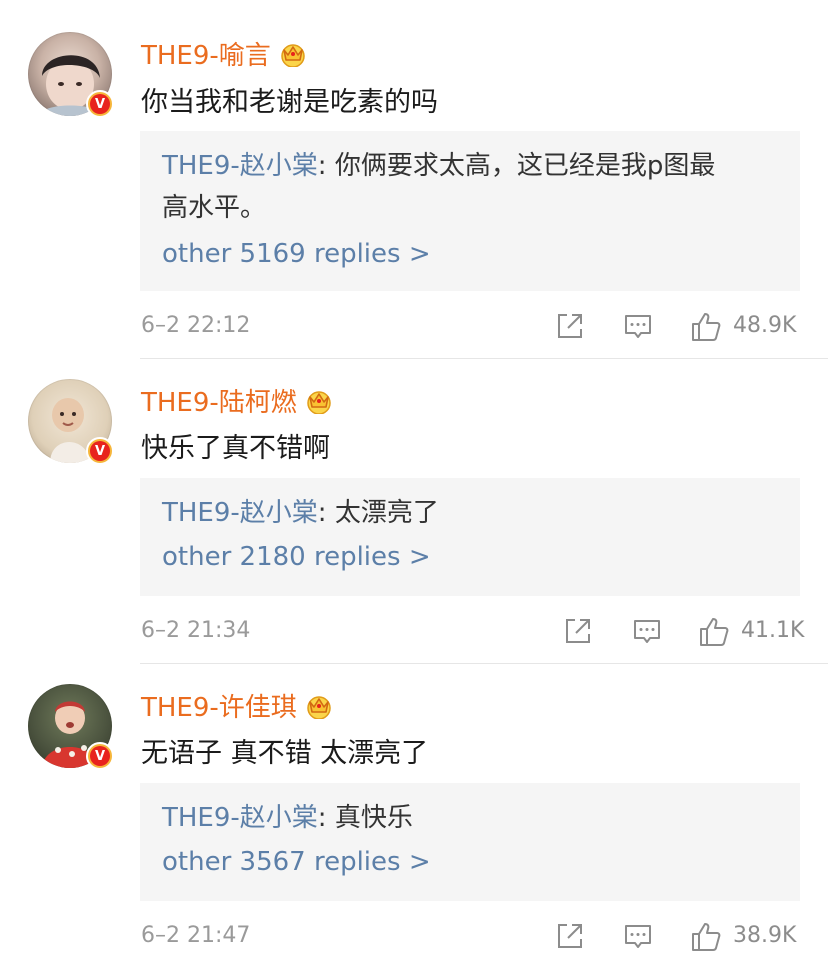 This screenshot has width=828, height=968. What do you see at coordinates (386, 513) in the screenshot?
I see `reply-text: 太漂亮了` at bounding box center [386, 513].